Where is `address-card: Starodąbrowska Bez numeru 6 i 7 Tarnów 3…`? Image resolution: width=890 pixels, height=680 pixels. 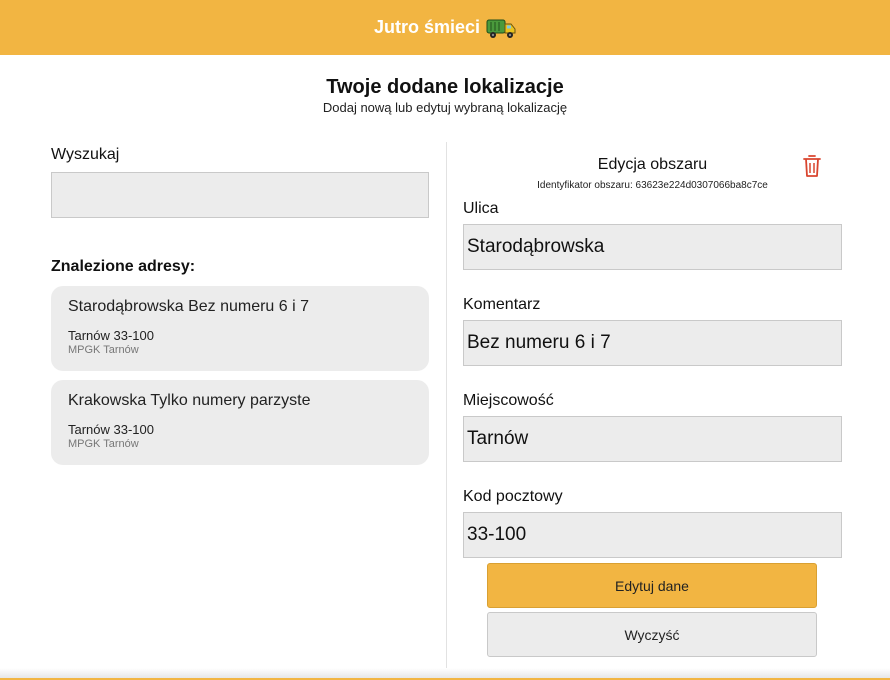
address-card: Starodąbrowska Bez numeru 6 i 7 Tarnów 3… is located at coordinates (240, 328).